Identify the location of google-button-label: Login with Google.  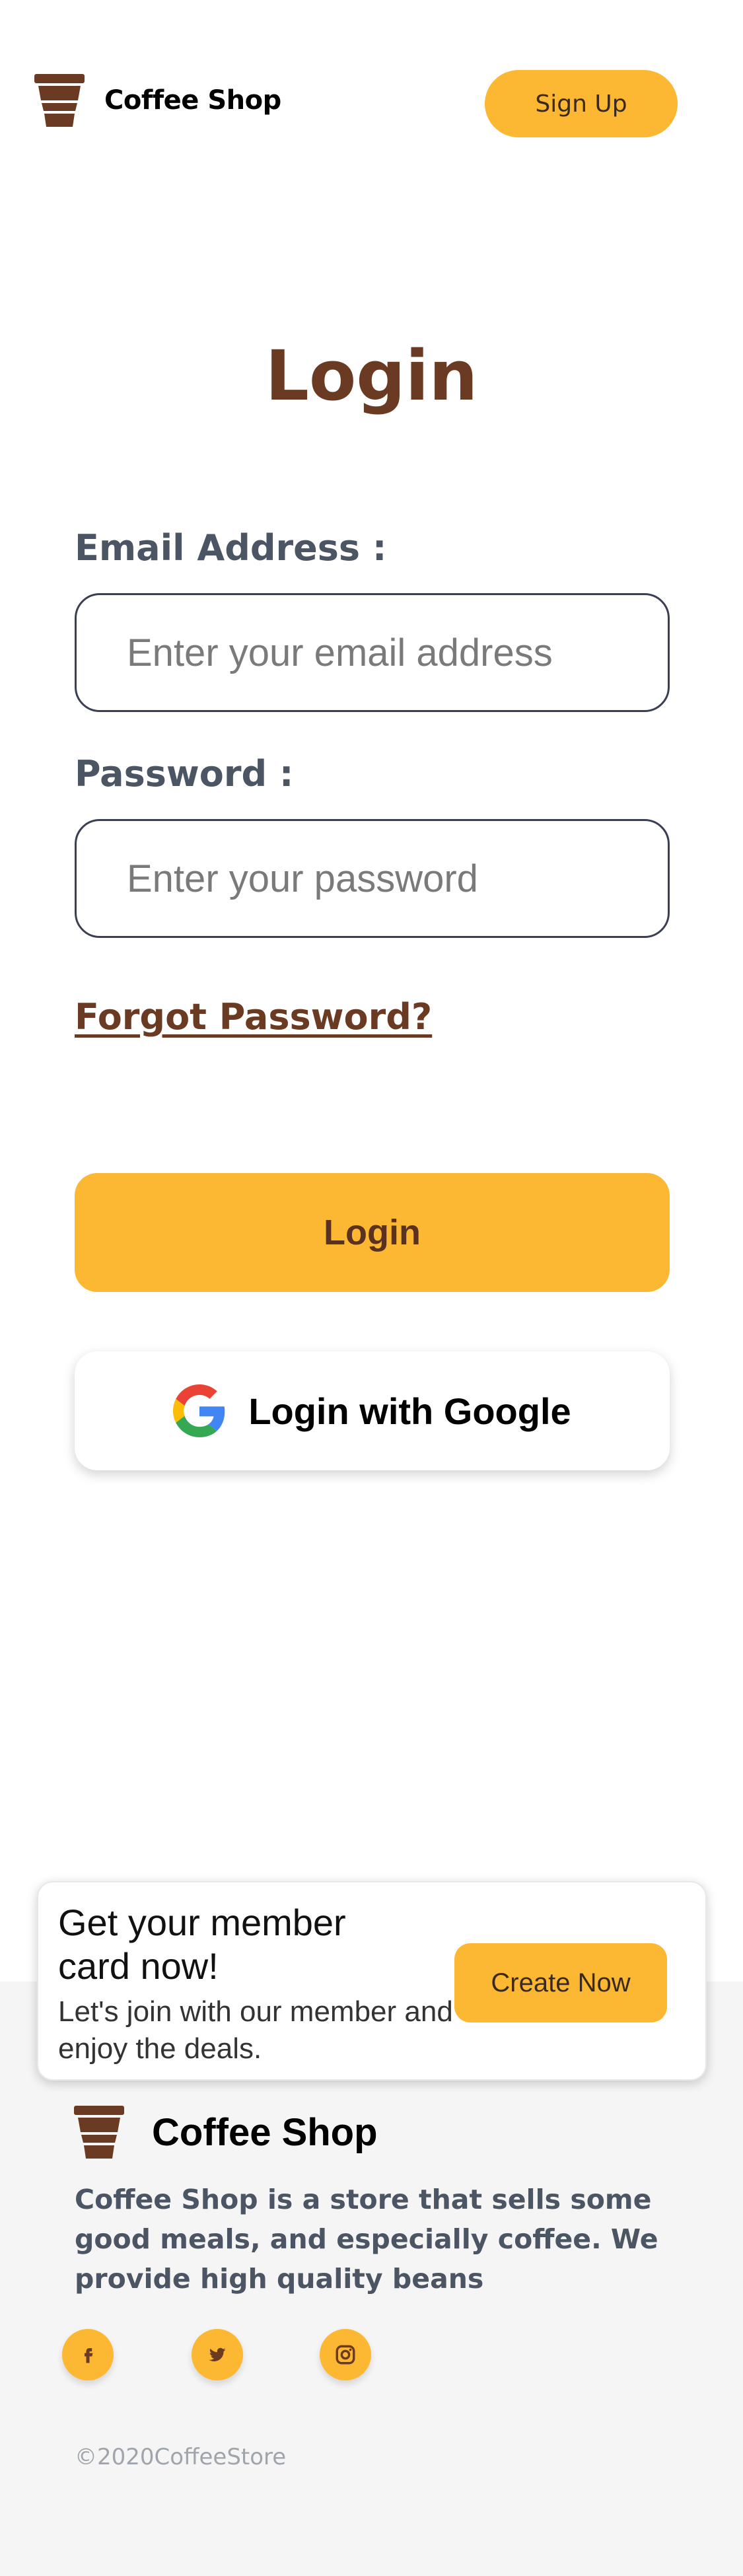
(409, 1411).